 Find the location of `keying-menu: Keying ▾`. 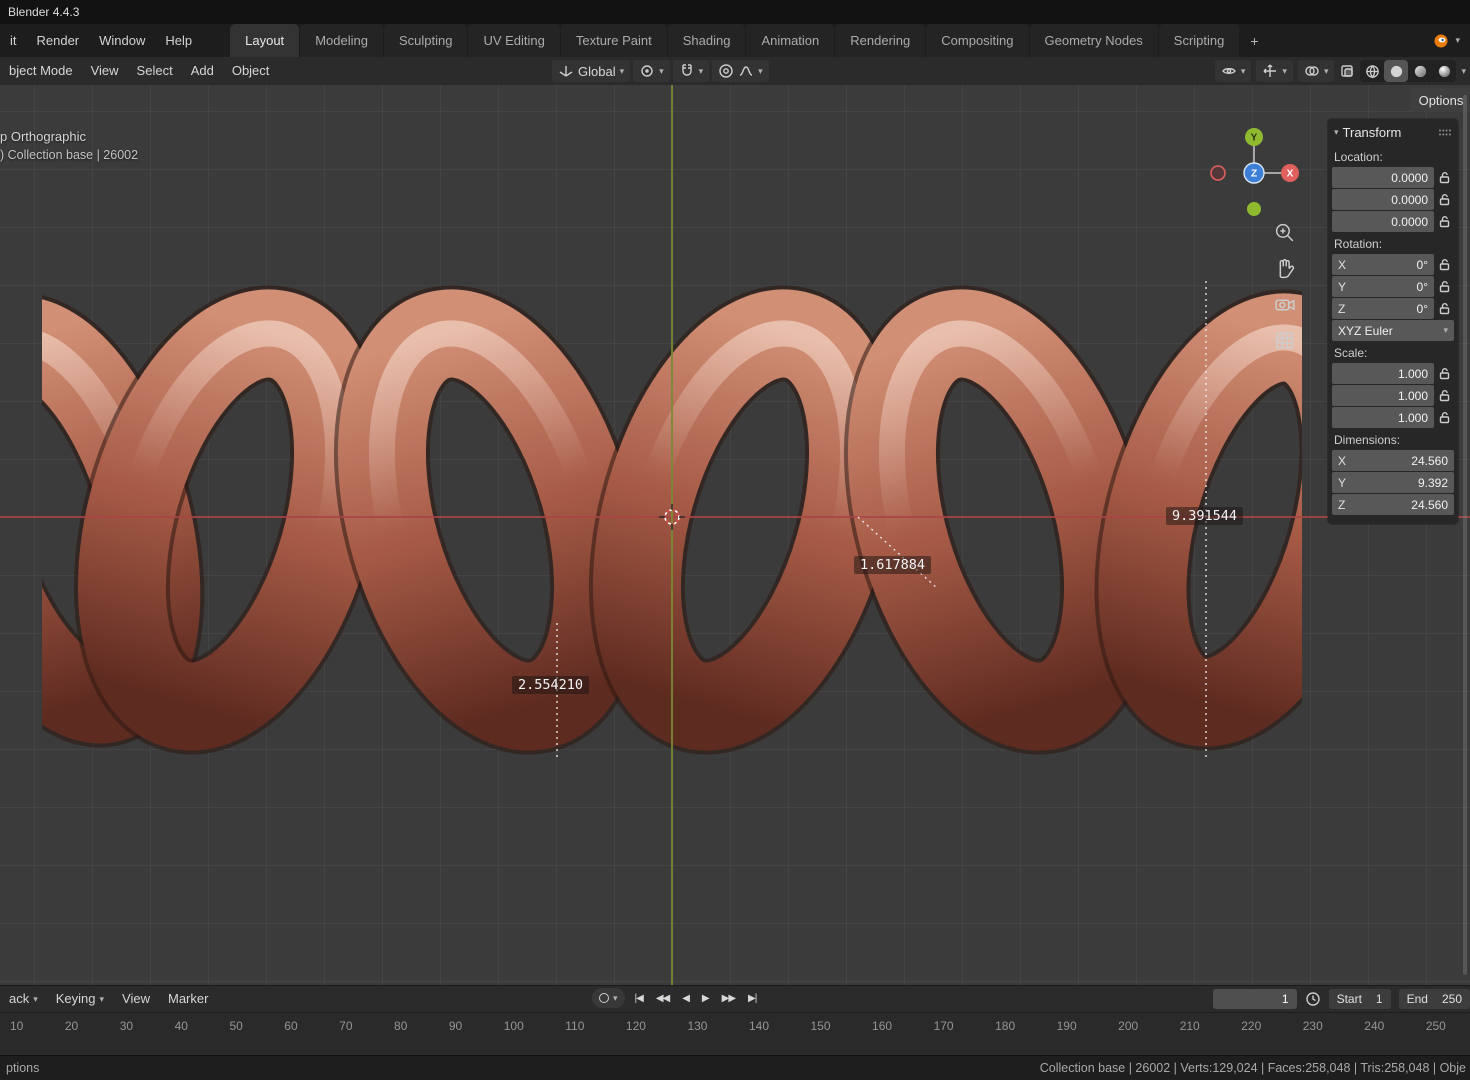

keying-menu: Keying ▾ is located at coordinates (80, 999).